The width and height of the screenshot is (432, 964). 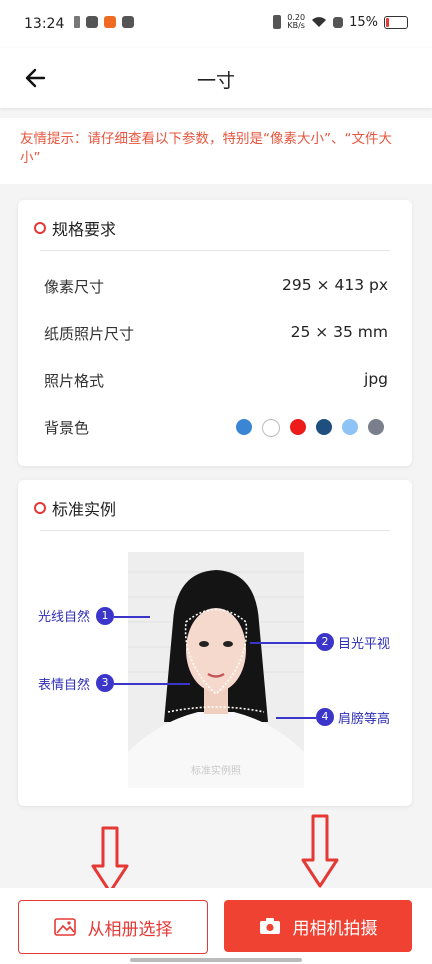 What do you see at coordinates (277, 22) in the screenshot?
I see `vibrate-icon` at bounding box center [277, 22].